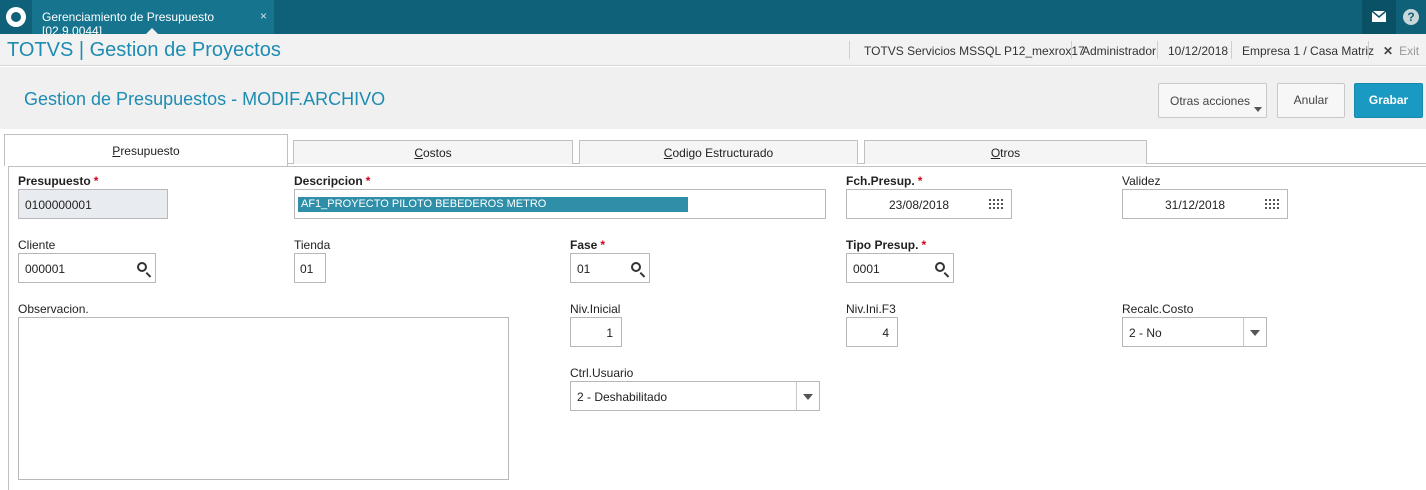  Describe the element at coordinates (1388, 51) in the screenshot. I see `close-icon: ✕` at that location.